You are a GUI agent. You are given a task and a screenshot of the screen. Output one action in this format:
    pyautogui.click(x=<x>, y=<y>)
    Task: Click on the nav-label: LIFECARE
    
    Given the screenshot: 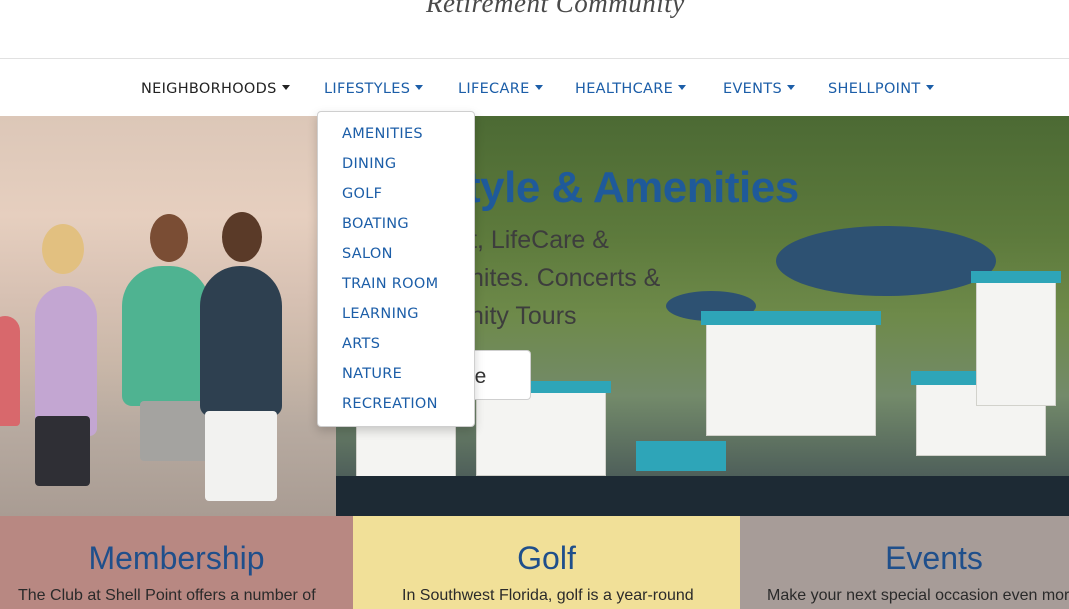 What is the action you would take?
    pyautogui.click(x=494, y=89)
    